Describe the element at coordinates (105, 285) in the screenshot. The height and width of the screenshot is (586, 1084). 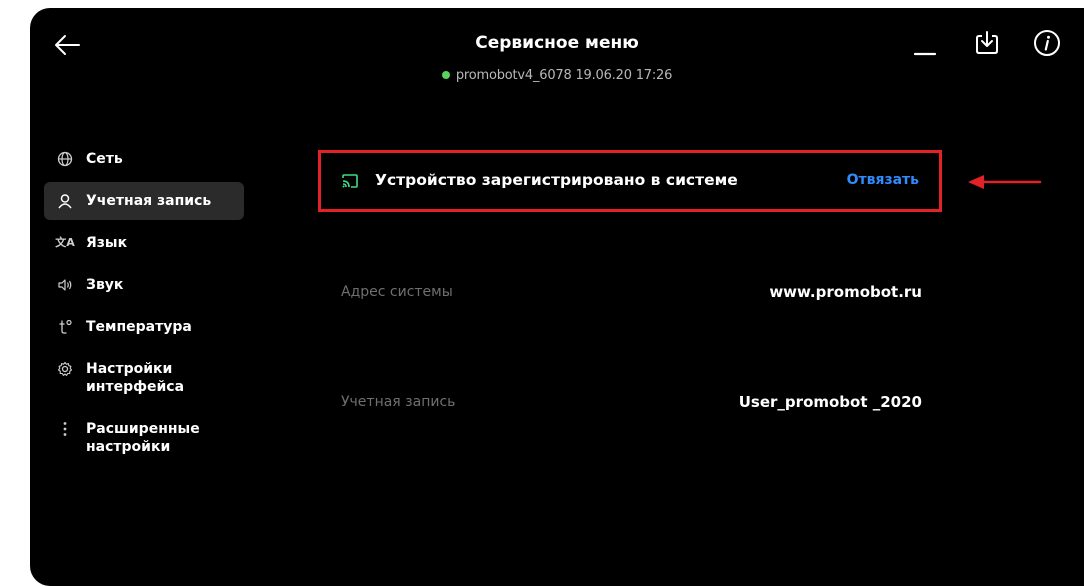
I see `sidebar-item-label: Звук` at that location.